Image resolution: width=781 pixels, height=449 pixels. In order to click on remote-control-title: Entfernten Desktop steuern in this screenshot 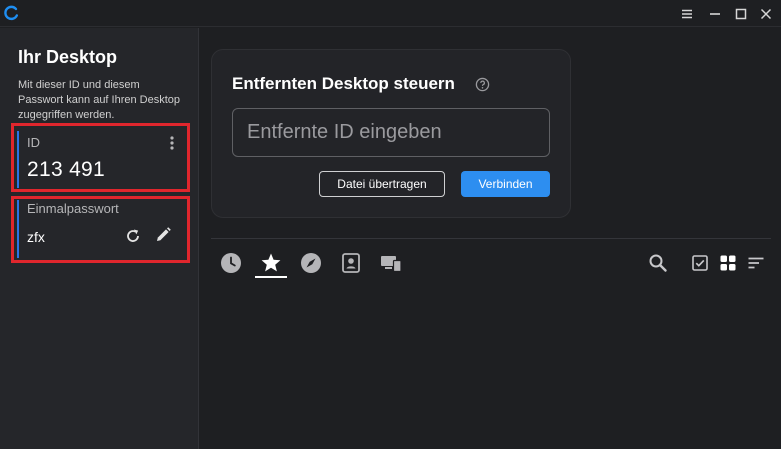, I will do `click(343, 83)`.